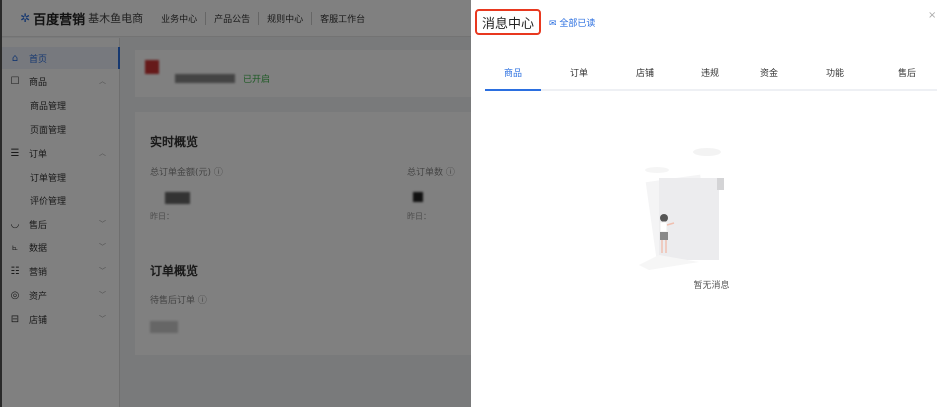 The height and width of the screenshot is (407, 952). Describe the element at coordinates (59, 20) in the screenshot. I see `brand: 百度营销` at that location.